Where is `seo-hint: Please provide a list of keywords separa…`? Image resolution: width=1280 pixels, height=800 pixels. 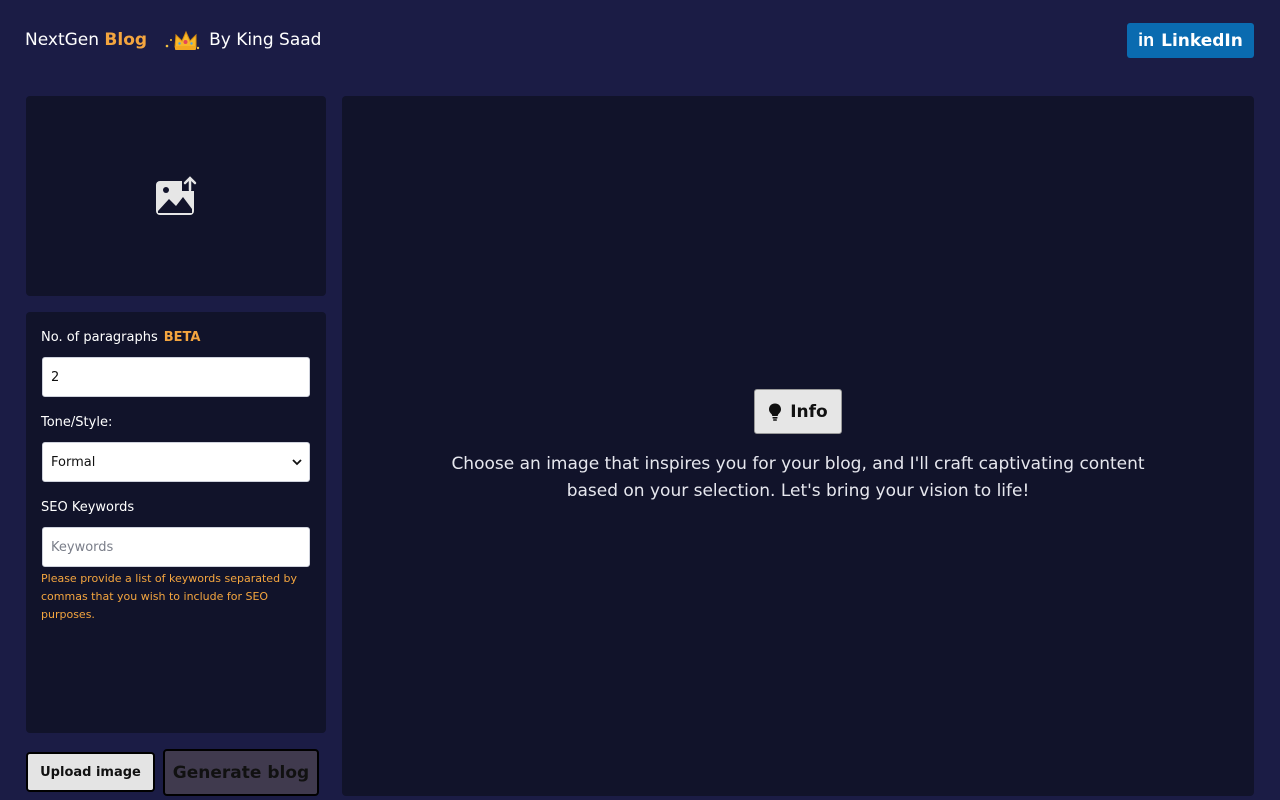 seo-hint: Please provide a list of keywords separa… is located at coordinates (169, 596).